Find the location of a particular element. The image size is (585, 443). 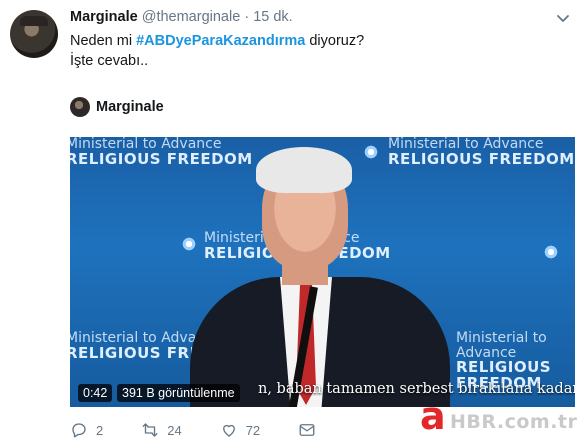

banner-top-left: Ministerial to Advance RELIGIOUS FREEDOM is located at coordinates (161, 152).